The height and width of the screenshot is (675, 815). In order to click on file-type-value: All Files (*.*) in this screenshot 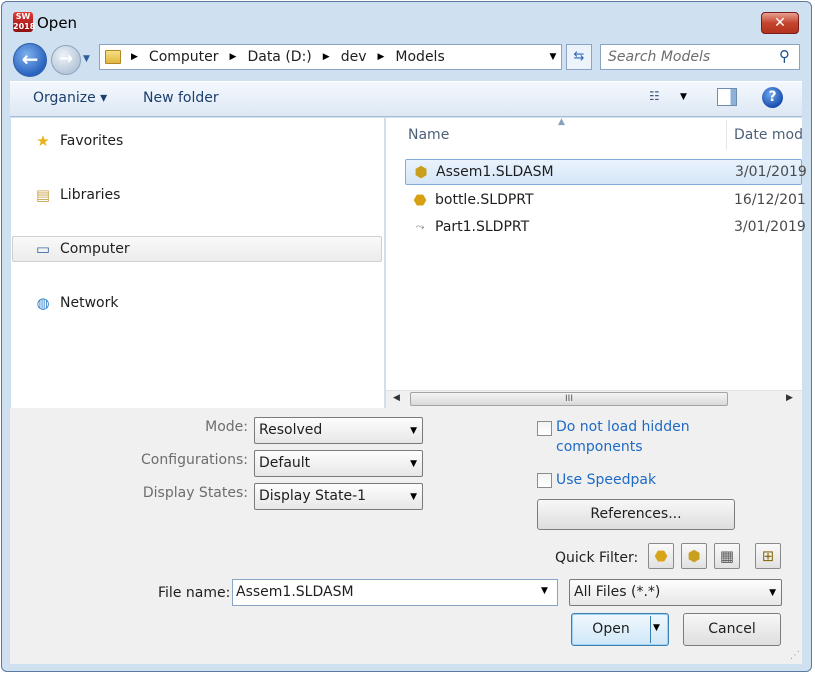, I will do `click(617, 592)`.